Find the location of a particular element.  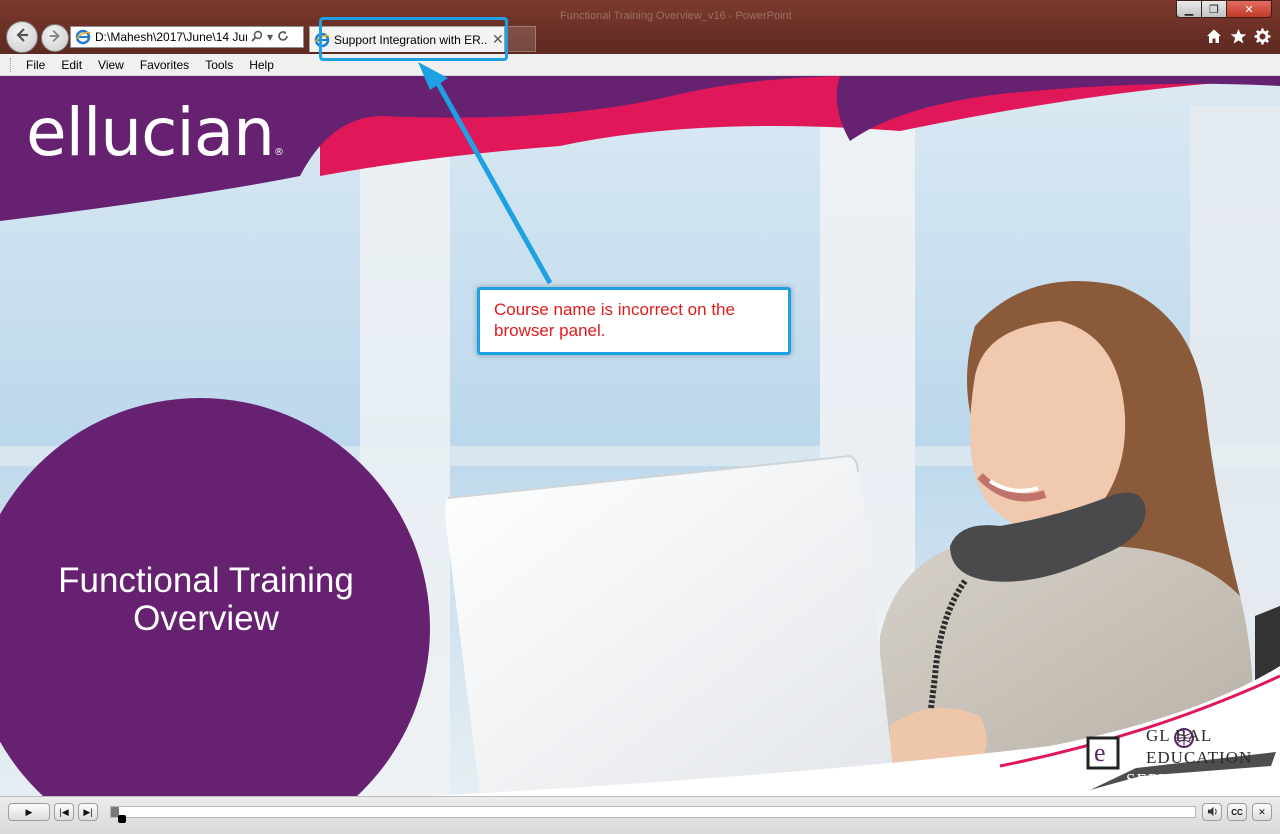

ges-line-2: EDUCATION is located at coordinates (1199, 757).